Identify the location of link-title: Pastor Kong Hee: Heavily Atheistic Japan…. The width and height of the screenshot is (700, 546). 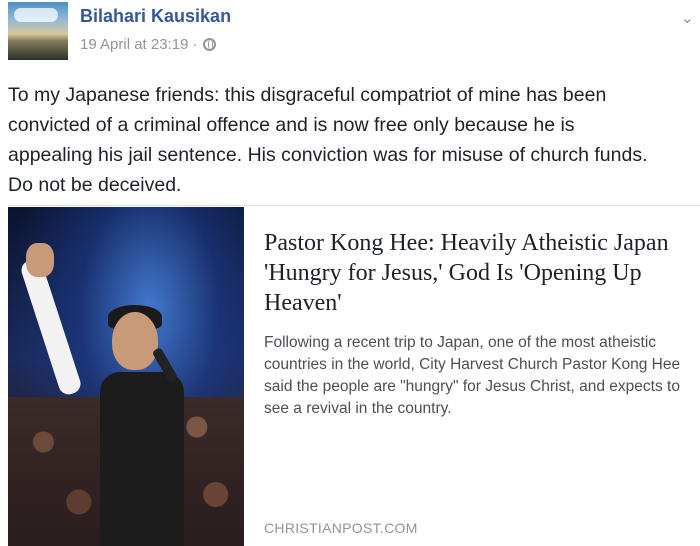
(482, 273).